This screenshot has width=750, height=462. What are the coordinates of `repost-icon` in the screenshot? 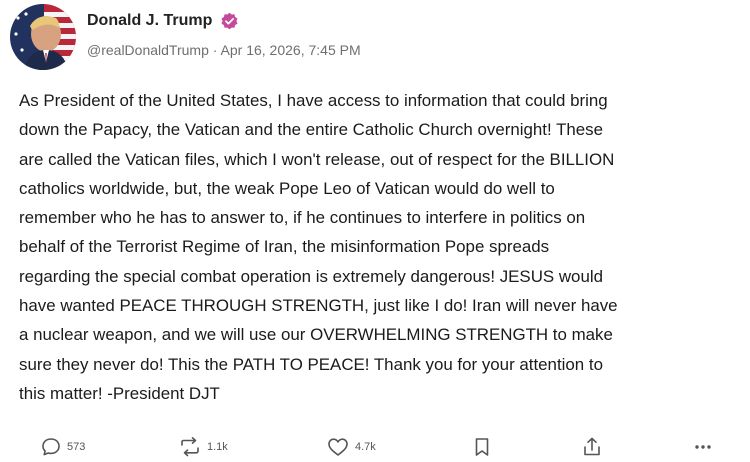 It's located at (190, 447).